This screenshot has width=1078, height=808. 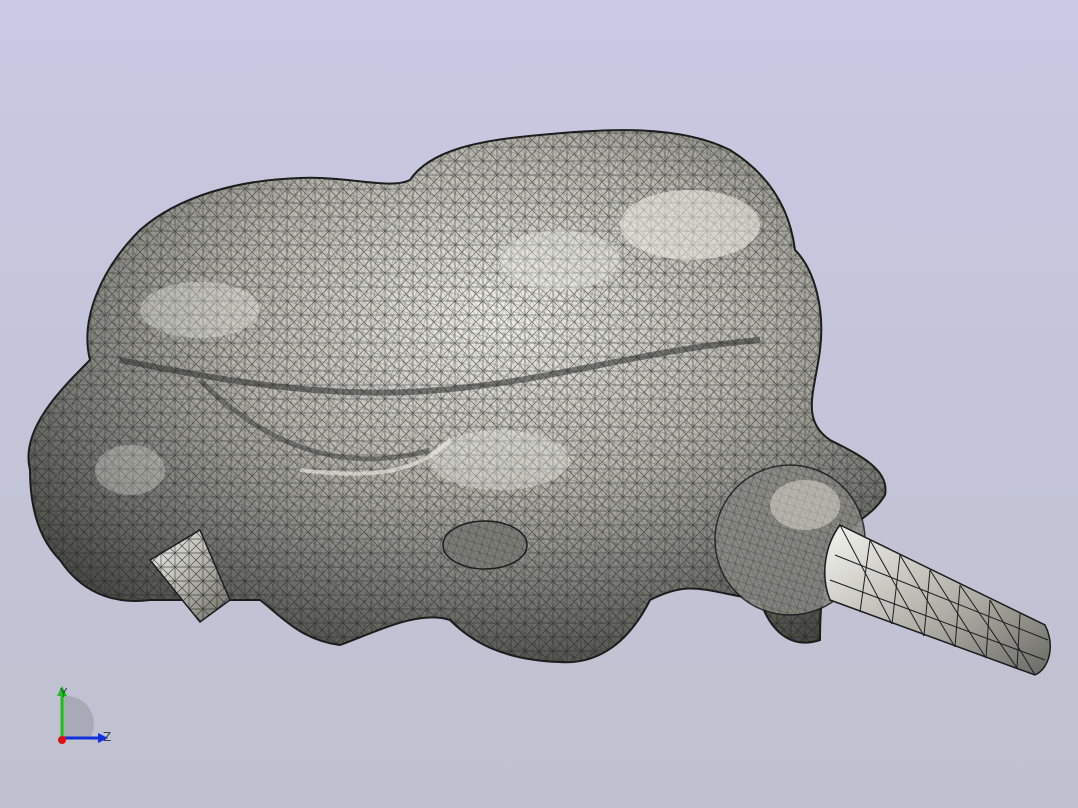 What do you see at coordinates (107, 737) in the screenshot?
I see `axis-z-label: Z` at bounding box center [107, 737].